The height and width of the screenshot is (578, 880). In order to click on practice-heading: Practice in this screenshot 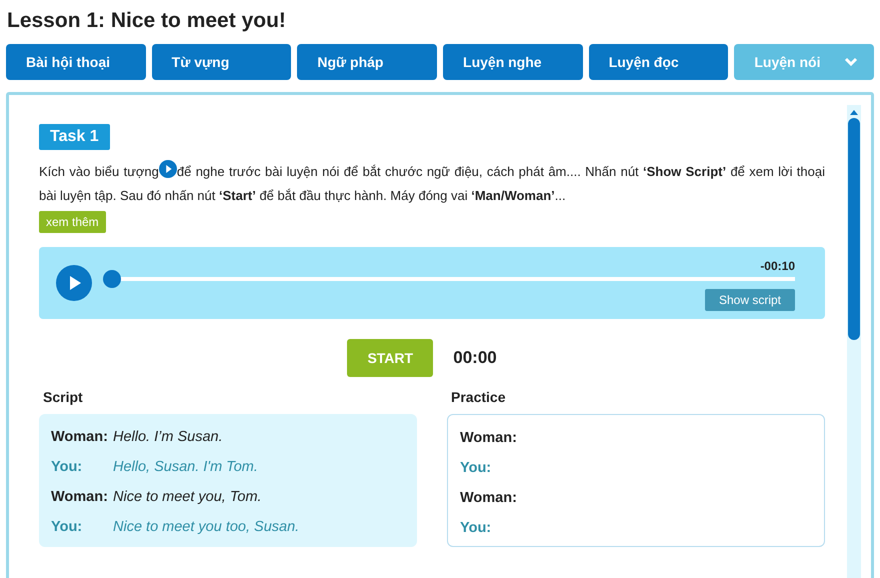, I will do `click(478, 397)`.